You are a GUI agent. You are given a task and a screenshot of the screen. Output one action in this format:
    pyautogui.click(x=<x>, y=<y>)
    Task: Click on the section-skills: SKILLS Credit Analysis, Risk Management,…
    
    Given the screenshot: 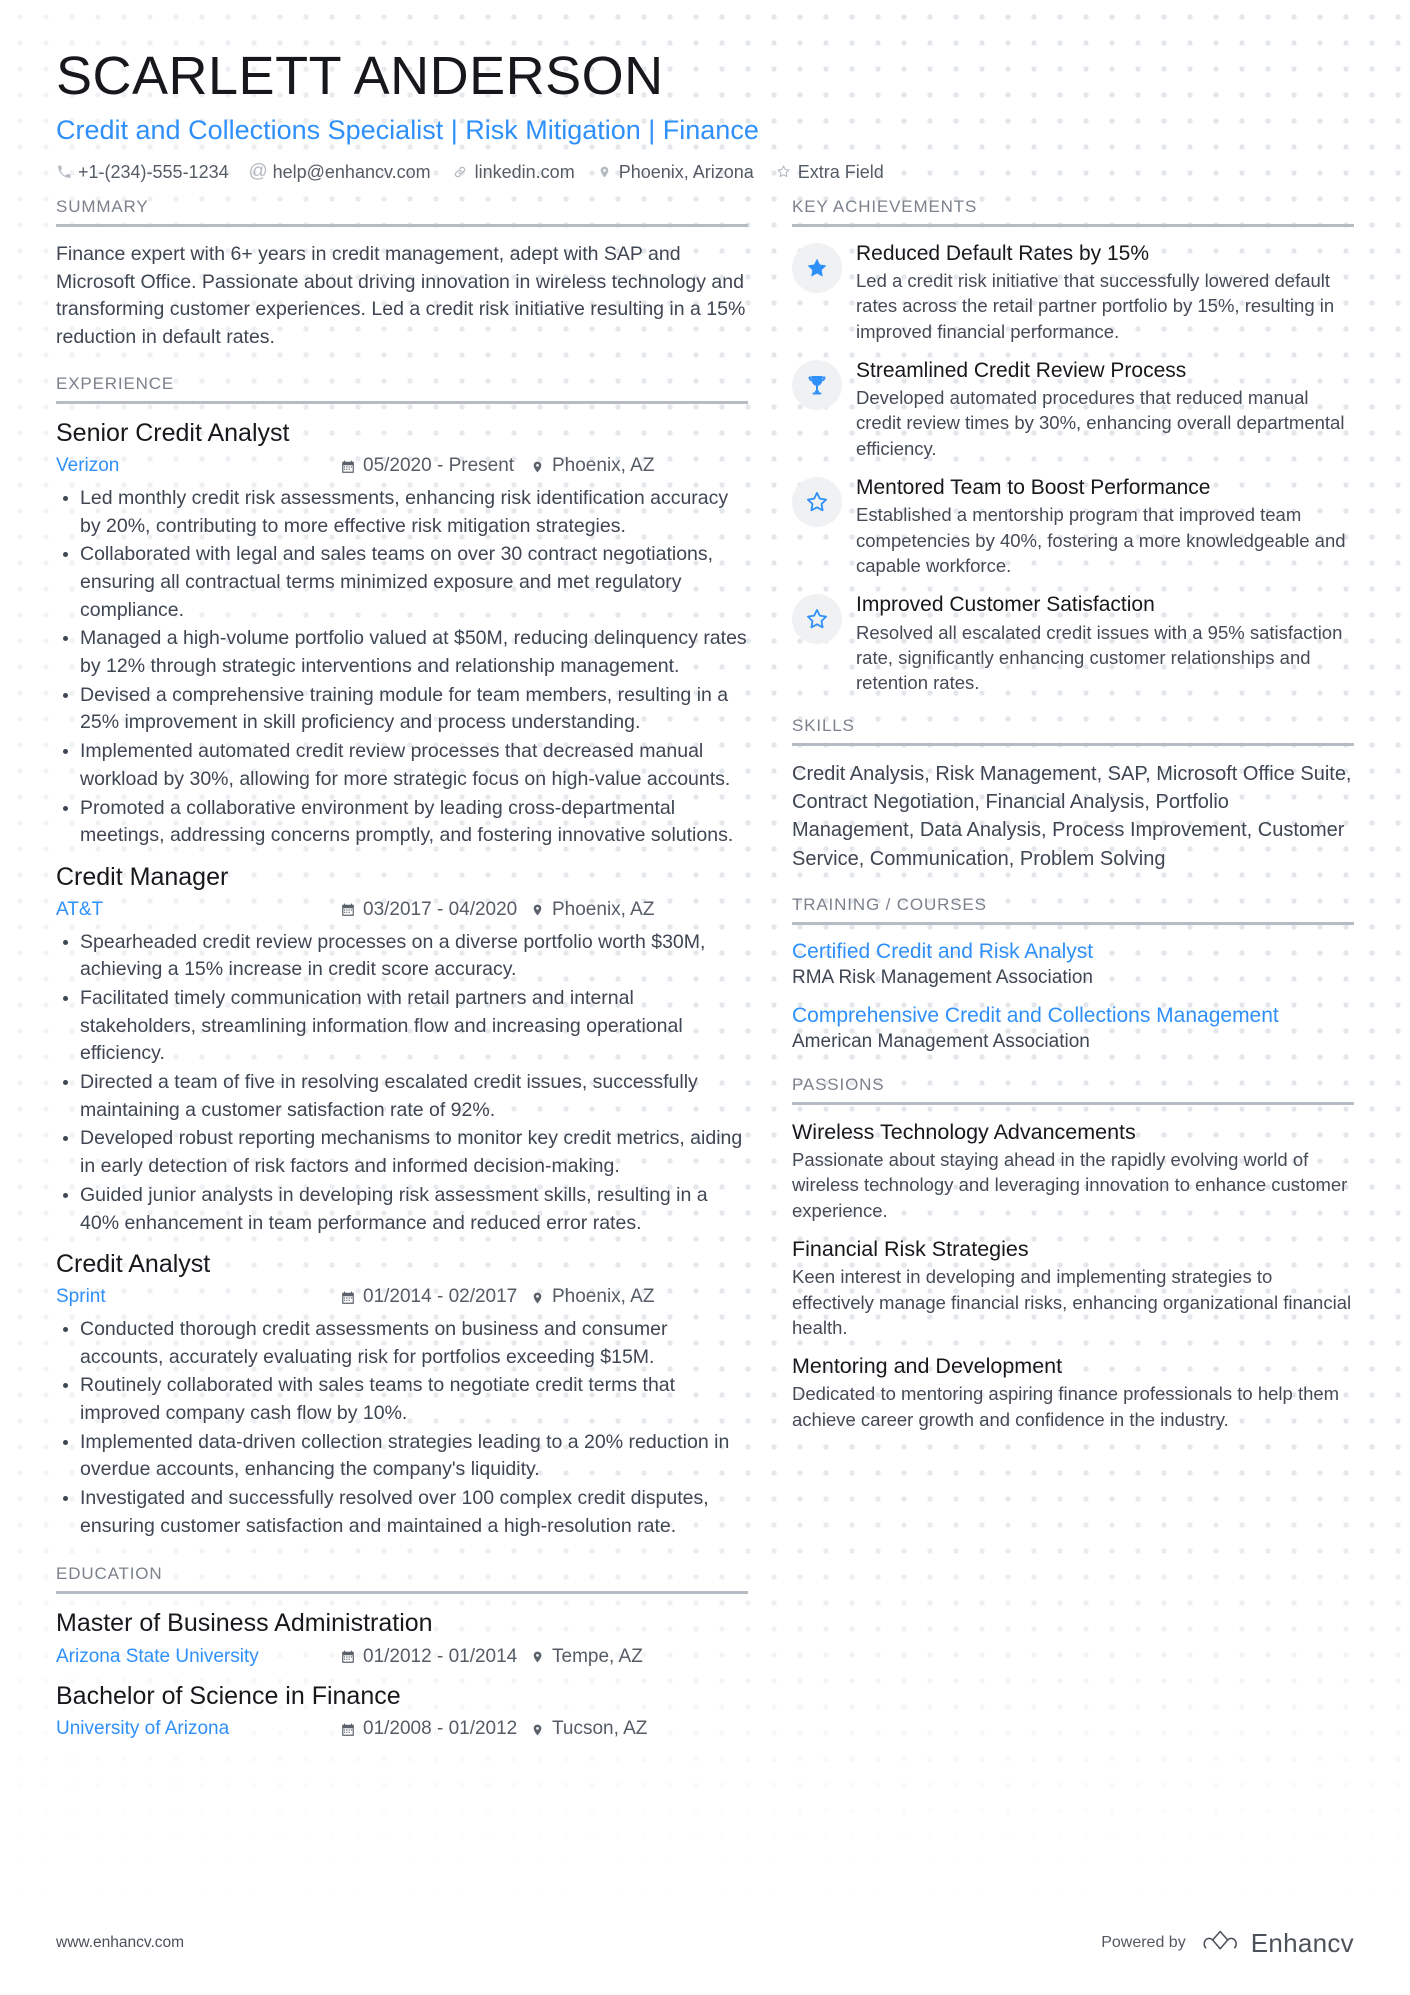 What is the action you would take?
    pyautogui.click(x=1073, y=795)
    